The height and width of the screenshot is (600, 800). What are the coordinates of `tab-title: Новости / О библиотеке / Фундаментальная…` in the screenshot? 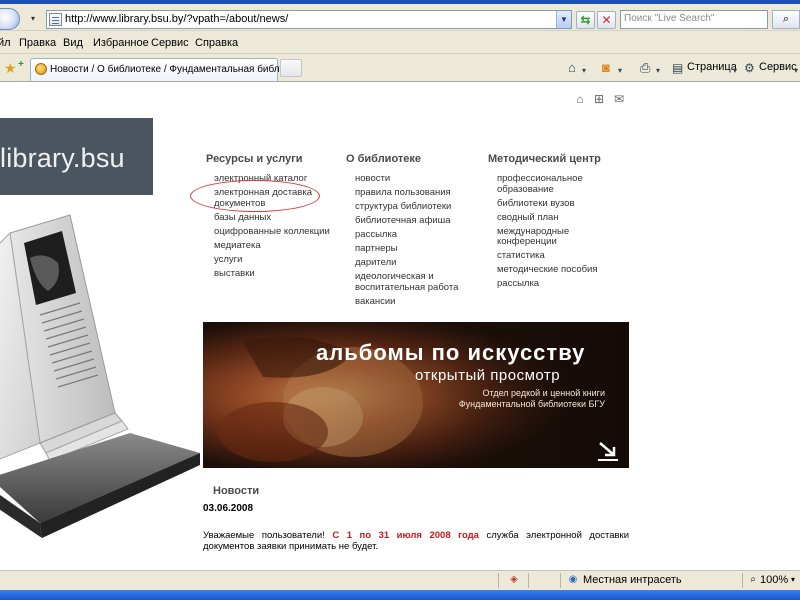 It's located at (172, 69).